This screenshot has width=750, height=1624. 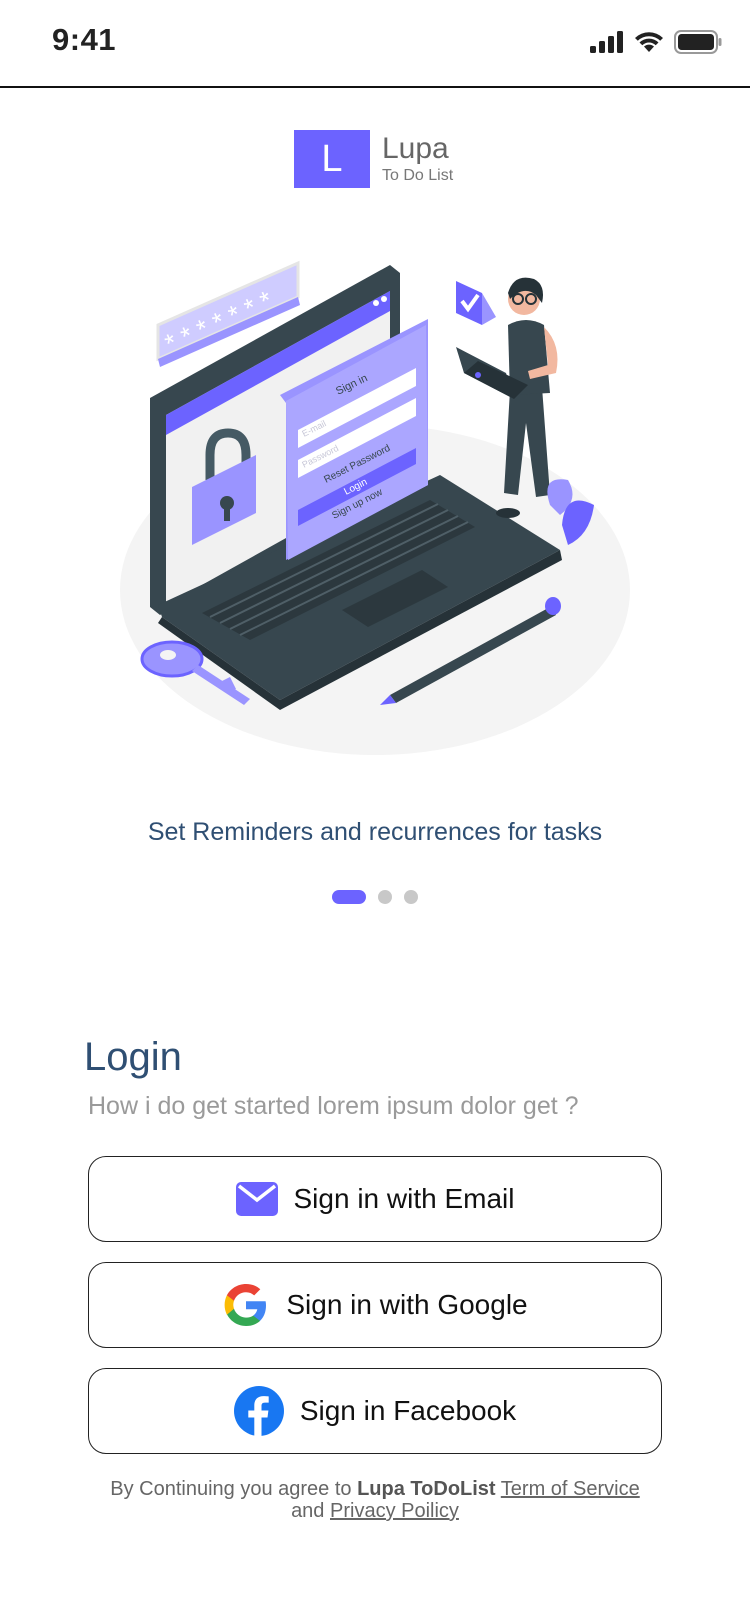 I want to click on status-icons, so click(x=656, y=44).